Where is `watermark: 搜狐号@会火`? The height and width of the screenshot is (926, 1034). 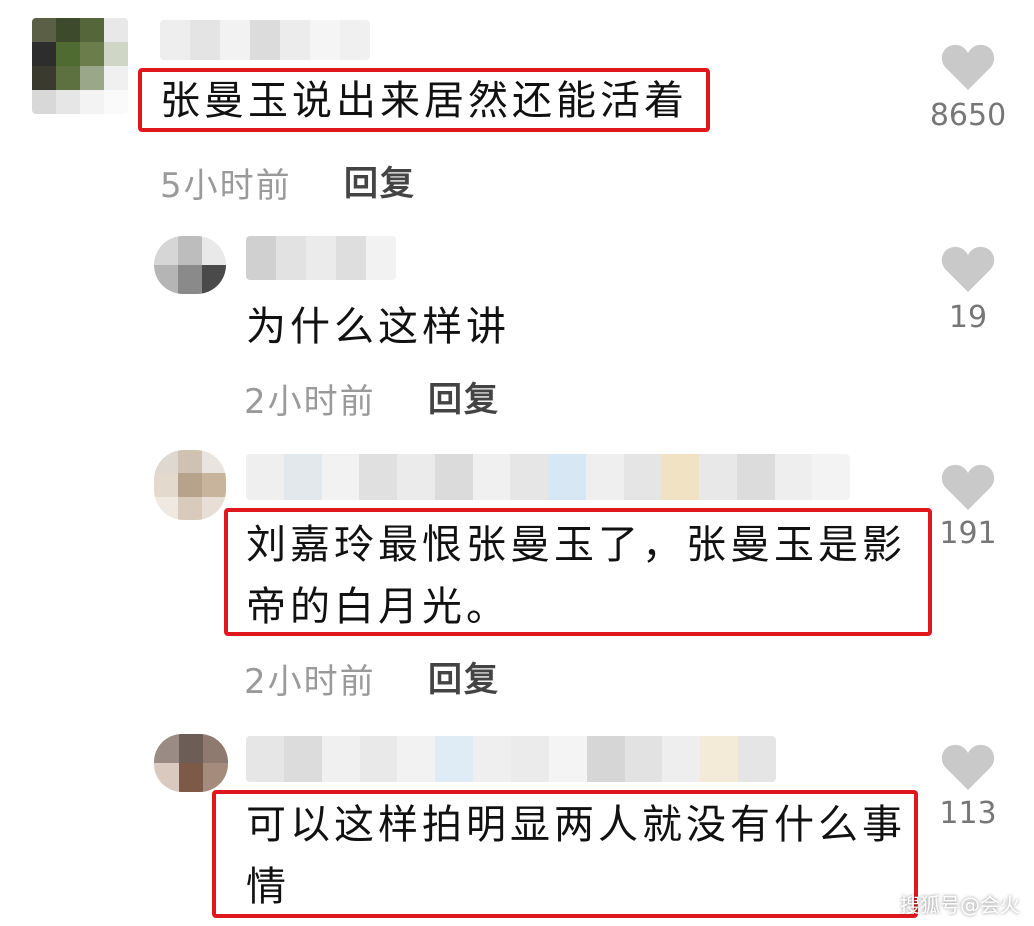
watermark: 搜狐号@会火 is located at coordinates (960, 905).